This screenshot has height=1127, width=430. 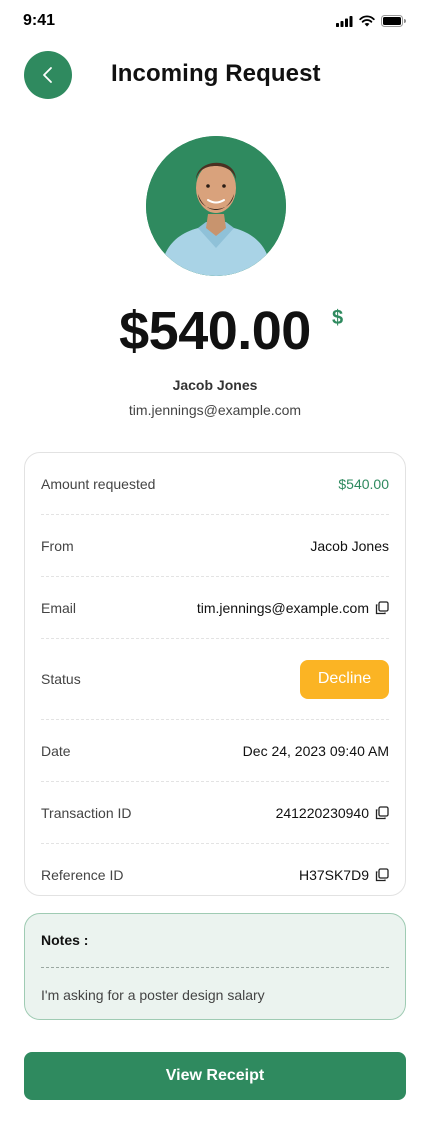 What do you see at coordinates (57, 545) in the screenshot?
I see `detail-label: From` at bounding box center [57, 545].